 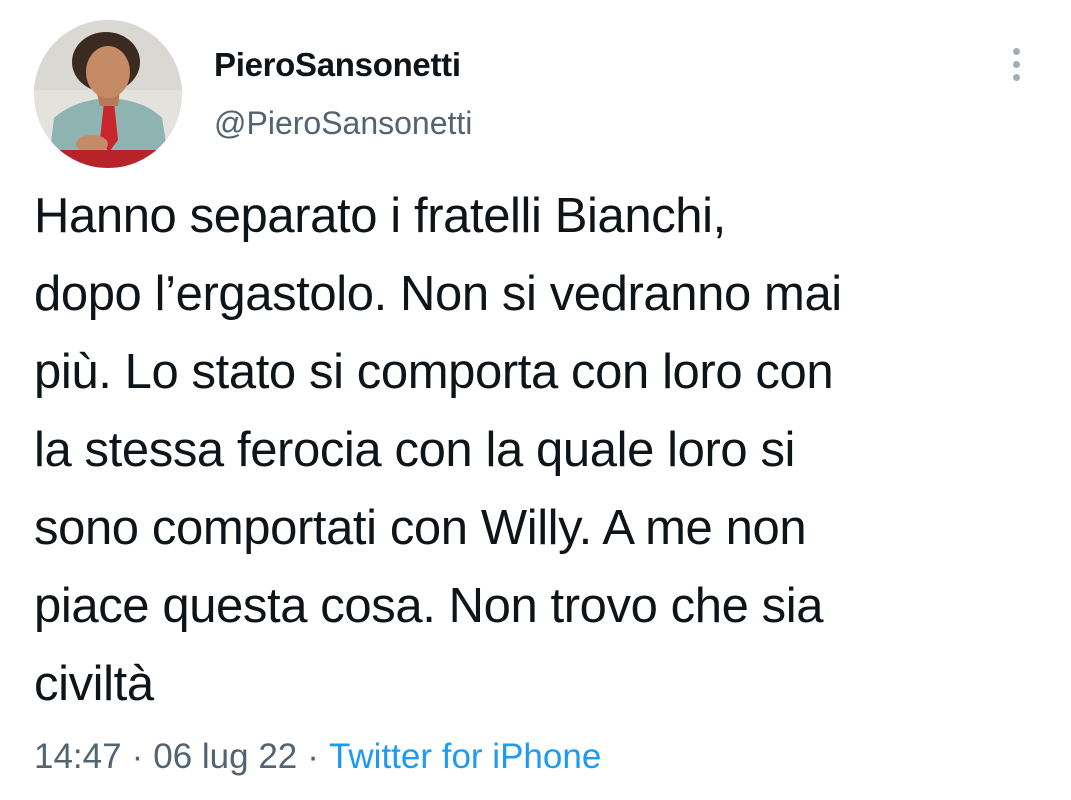 I want to click on avatar, so click(x=108, y=94).